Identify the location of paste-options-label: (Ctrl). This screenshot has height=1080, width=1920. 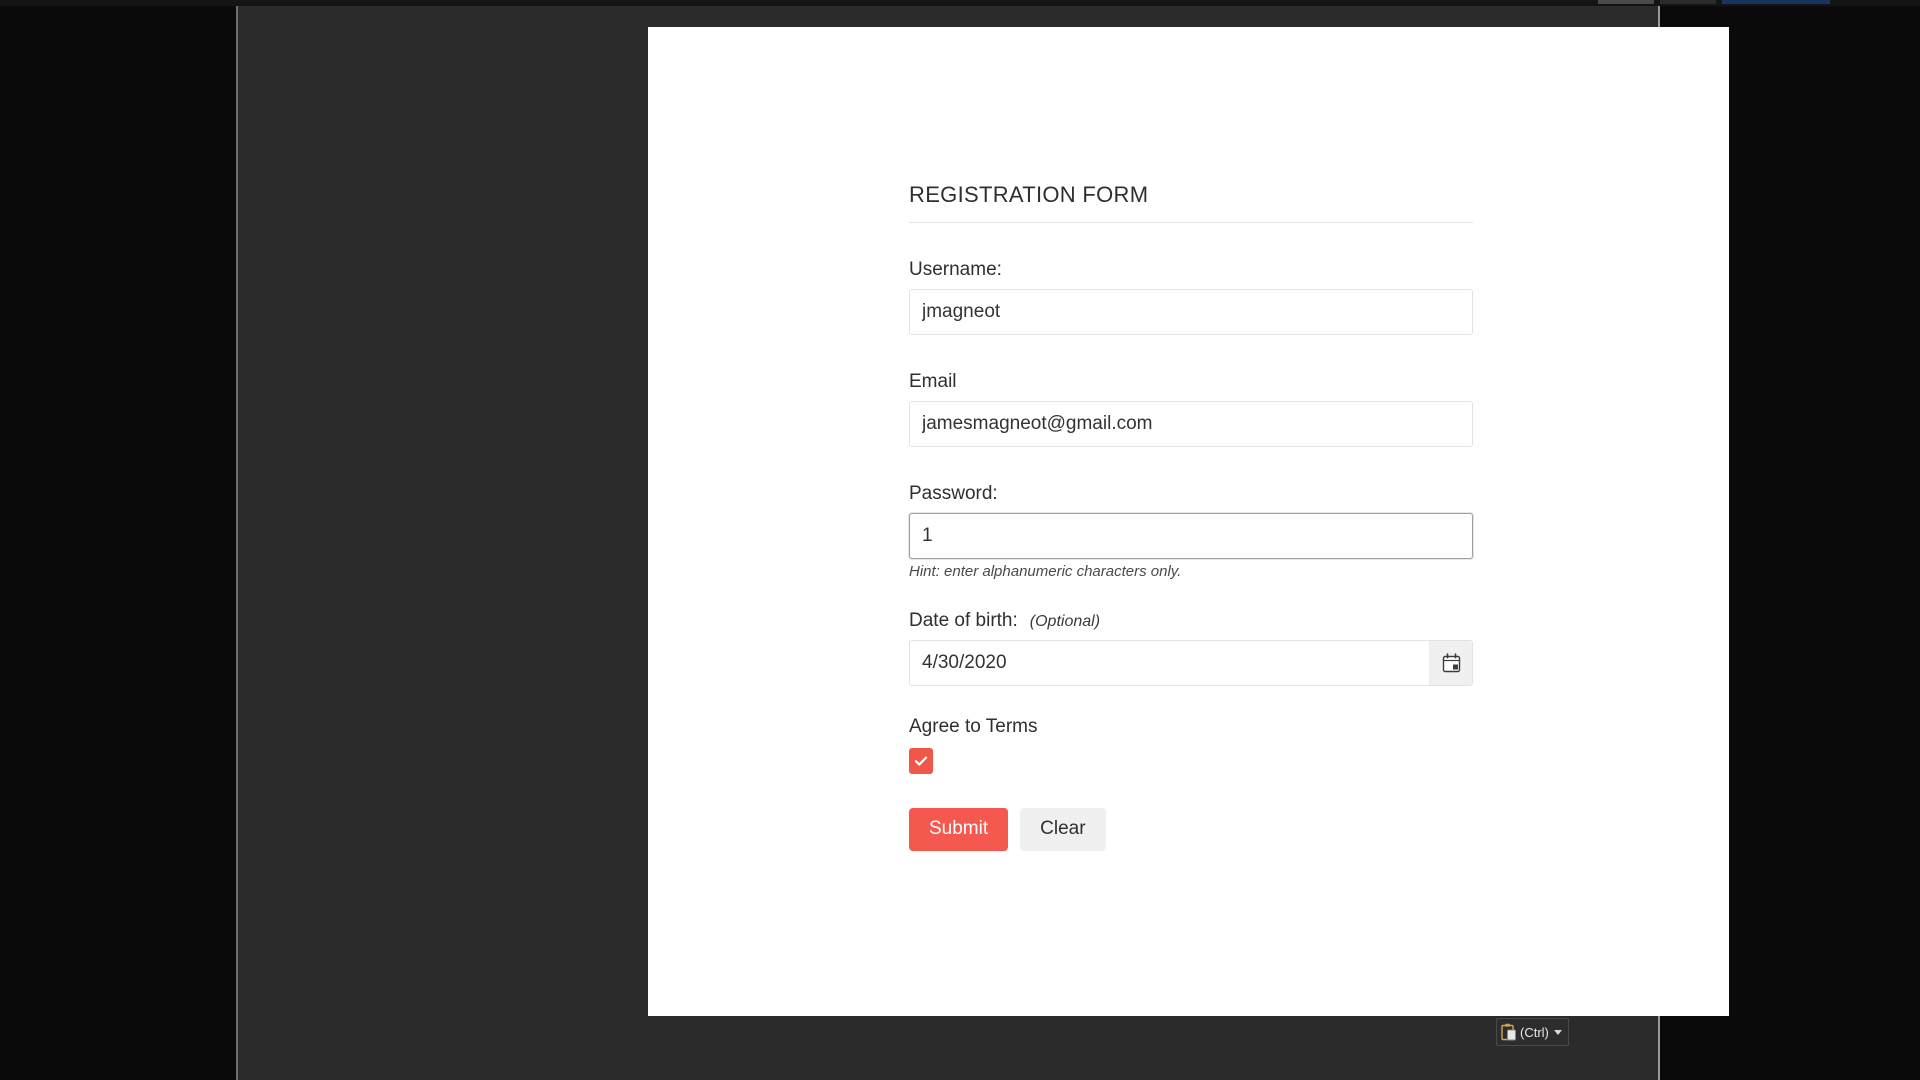
(1534, 1032).